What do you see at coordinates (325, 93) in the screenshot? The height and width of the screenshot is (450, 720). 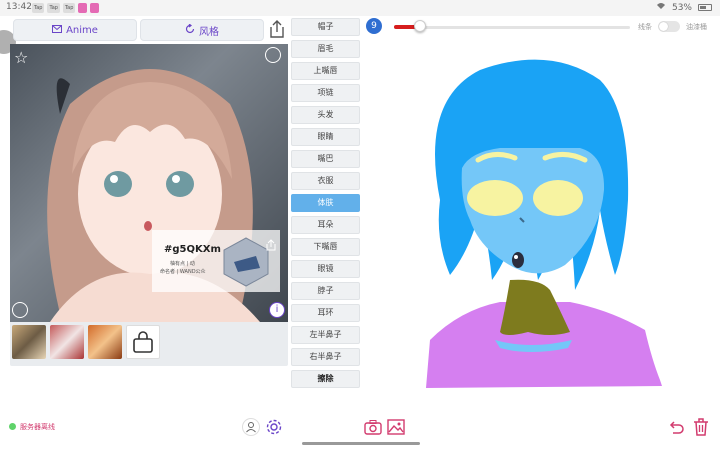 I see `part-button: 项链` at bounding box center [325, 93].